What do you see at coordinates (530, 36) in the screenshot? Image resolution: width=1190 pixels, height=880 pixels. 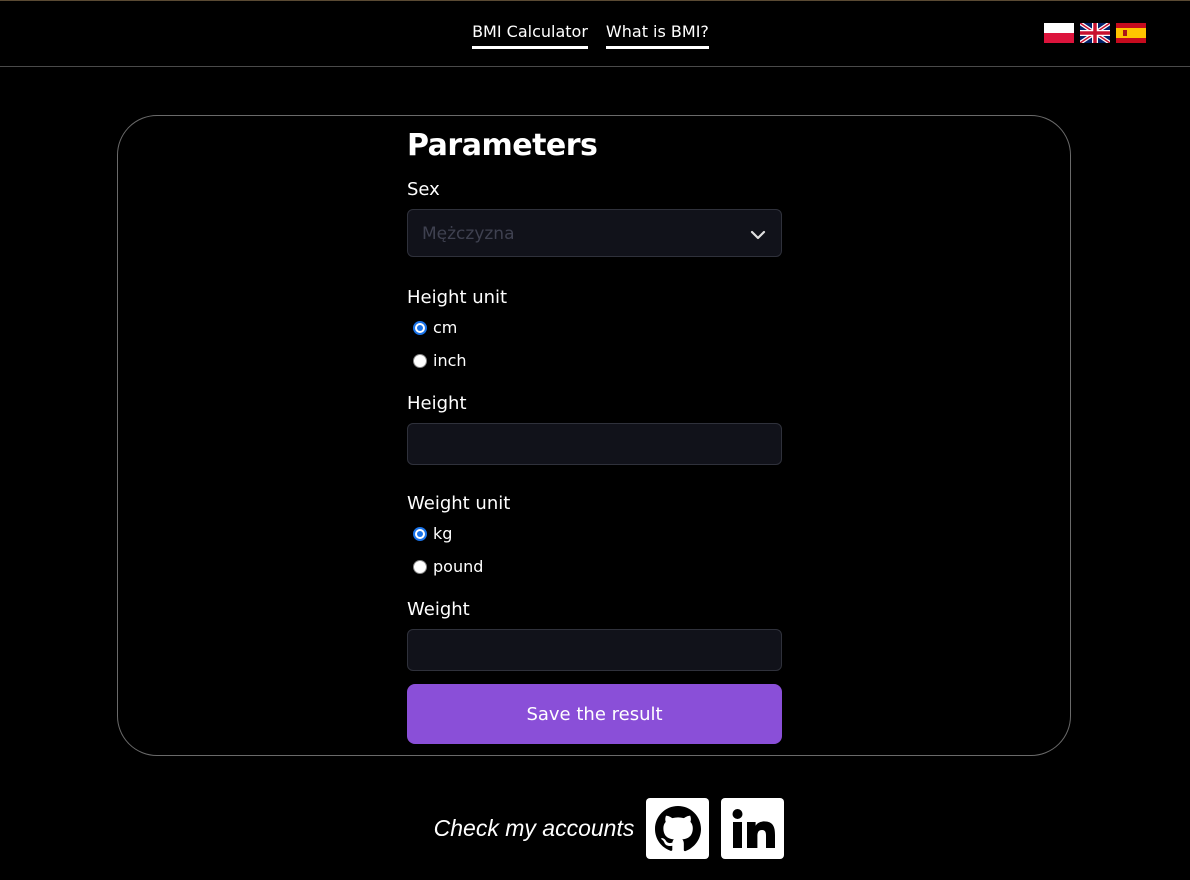 I see `nav-bmi-calculator: BMI Calculator` at bounding box center [530, 36].